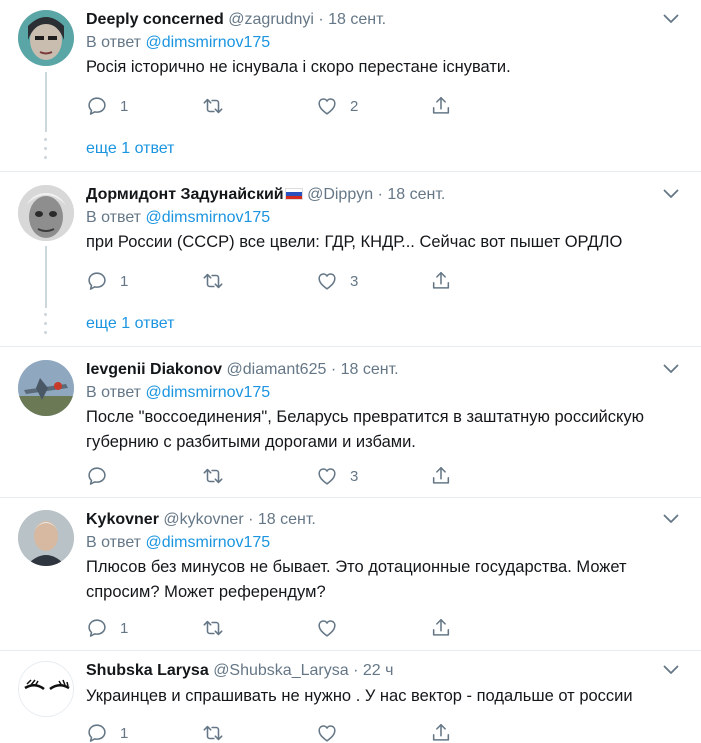 Image resolution: width=701 pixels, height=743 pixels. What do you see at coordinates (185, 194) in the screenshot?
I see `author-name: Дормидонт Задунайский` at bounding box center [185, 194].